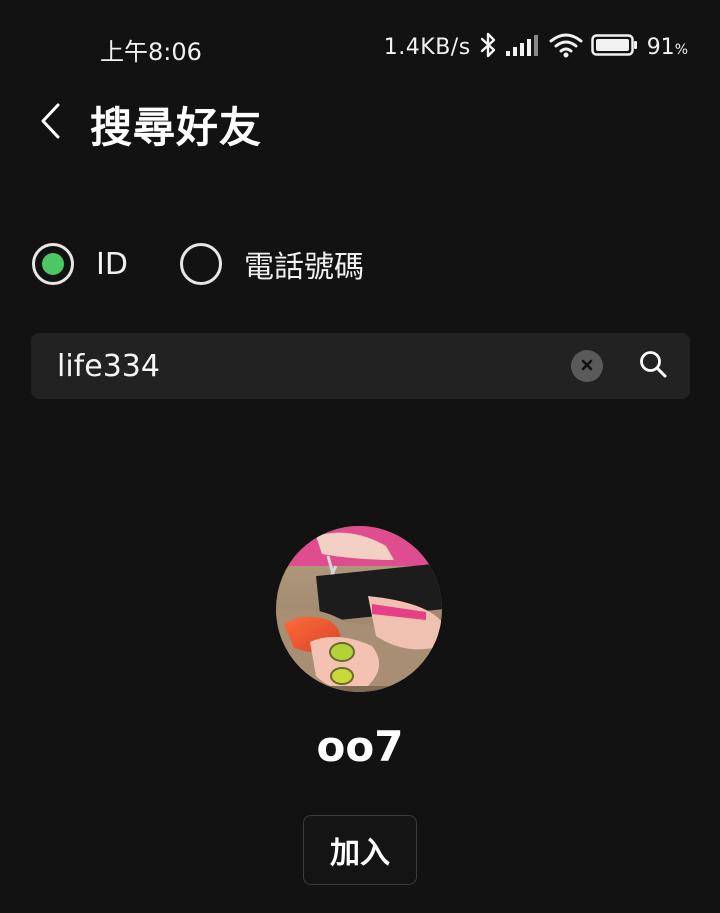 Image resolution: width=720 pixels, height=913 pixels. I want to click on battery-icon, so click(614, 47).